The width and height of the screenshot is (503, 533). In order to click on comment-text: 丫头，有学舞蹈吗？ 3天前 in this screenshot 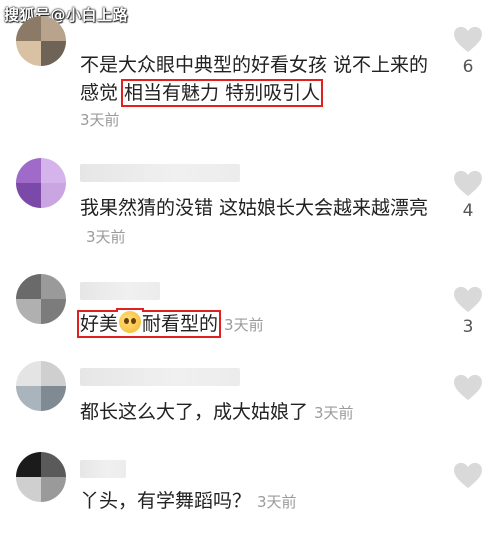, I will do `click(260, 501)`.